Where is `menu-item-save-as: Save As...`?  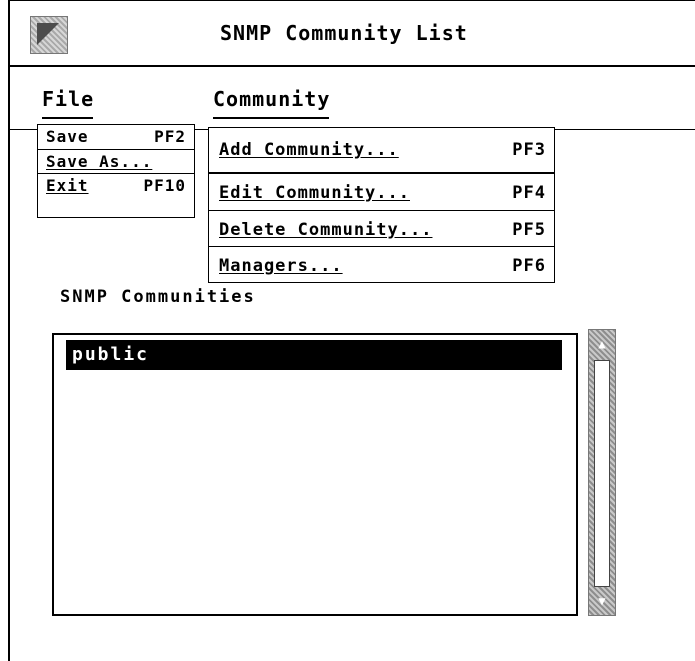
menu-item-save-as: Save As... is located at coordinates (116, 160).